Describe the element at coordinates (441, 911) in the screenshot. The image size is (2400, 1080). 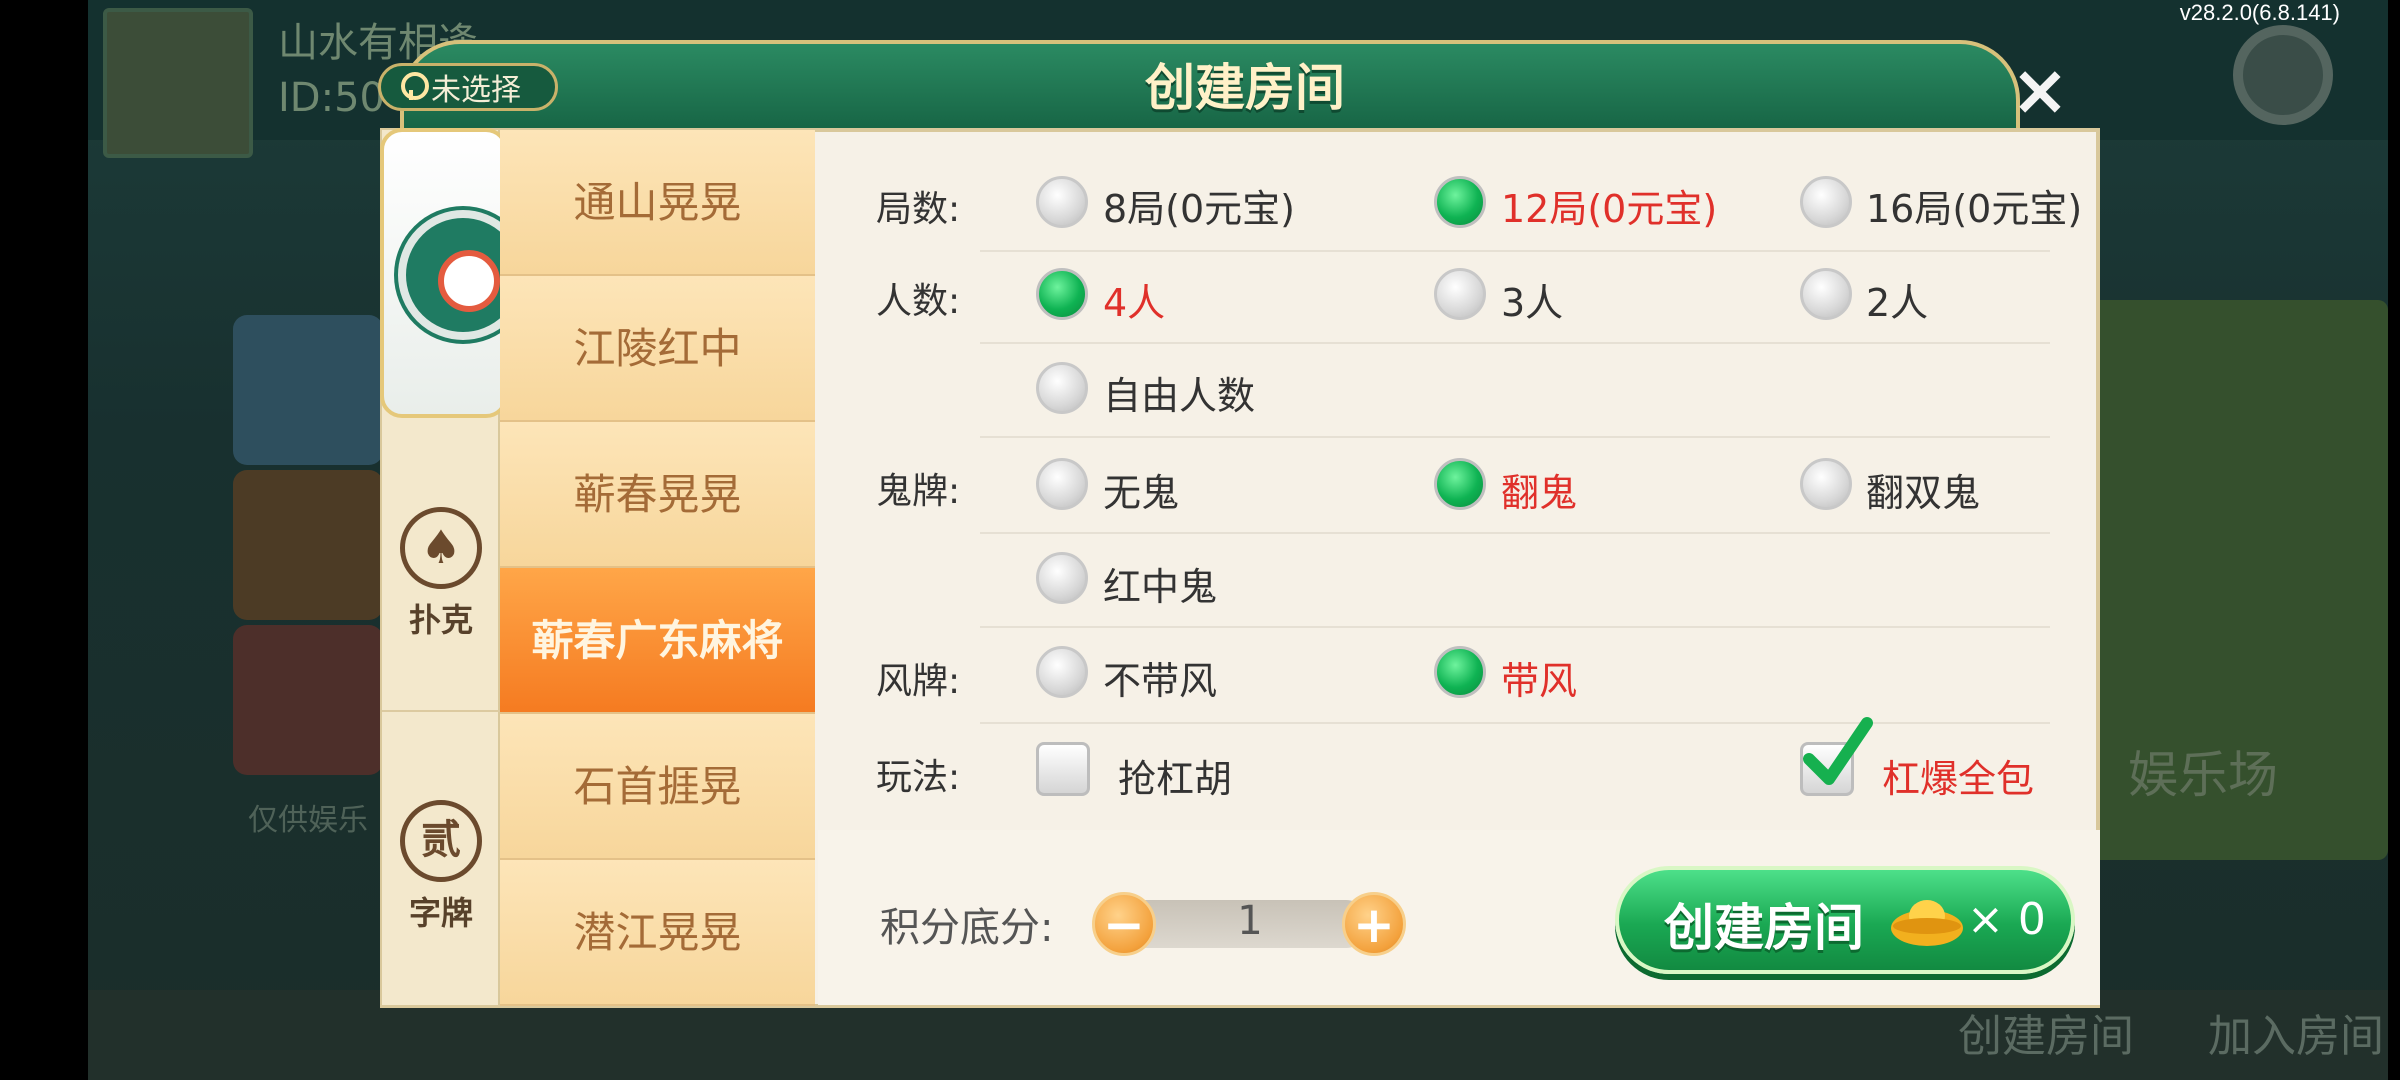
I see `category-tab-zipai: 字牌` at that location.